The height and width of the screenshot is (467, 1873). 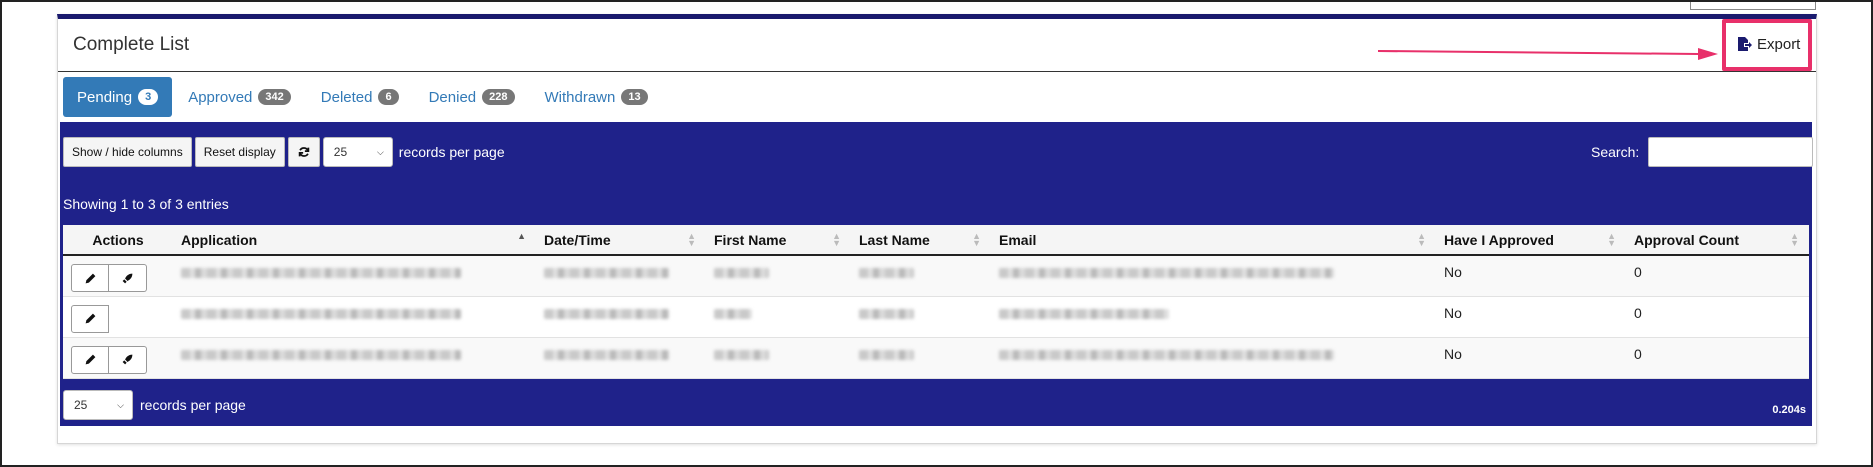 I want to click on count-badge: 228, so click(x=498, y=97).